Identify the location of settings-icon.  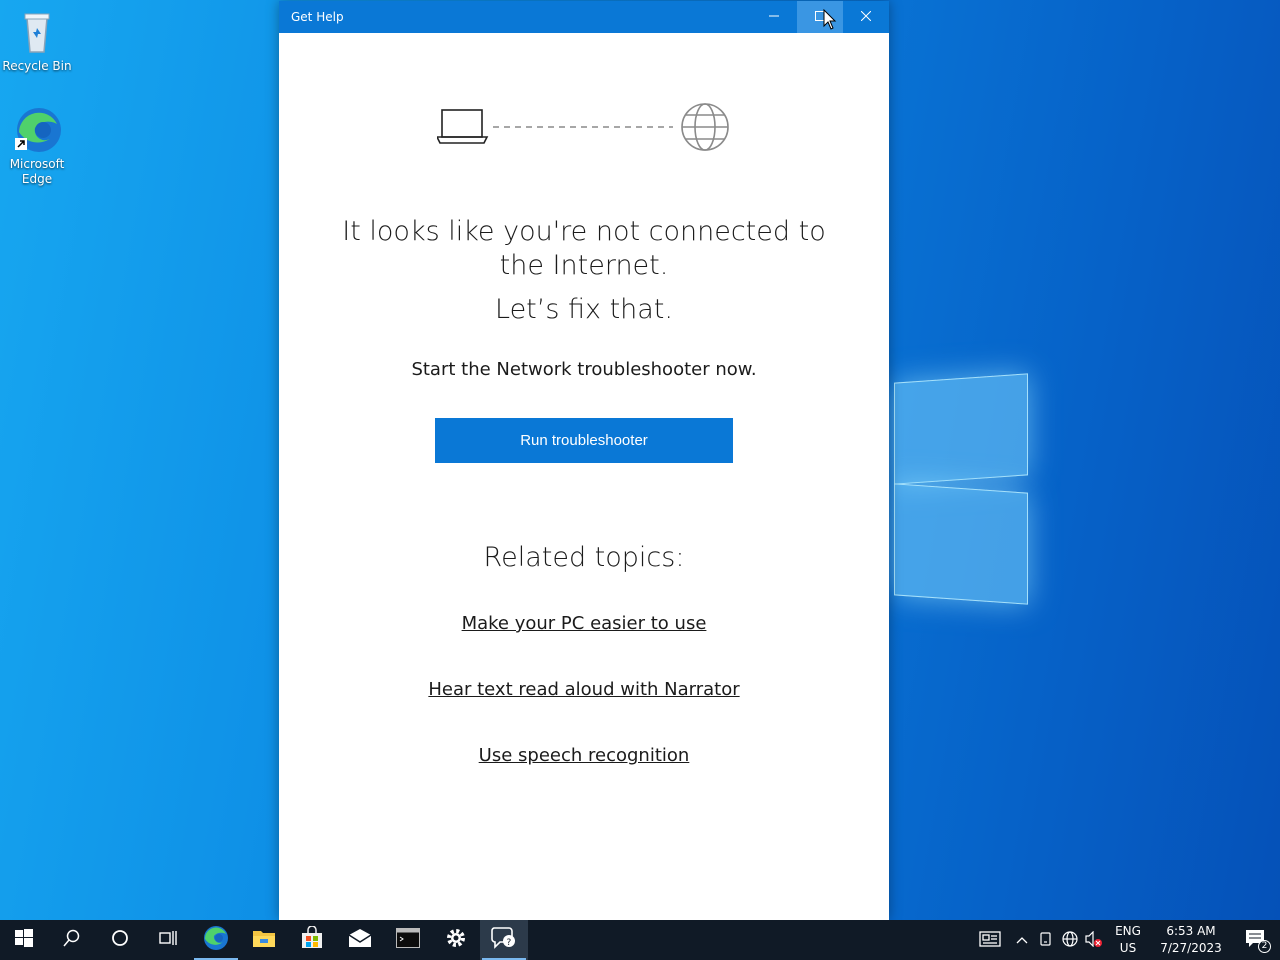
(456, 940).